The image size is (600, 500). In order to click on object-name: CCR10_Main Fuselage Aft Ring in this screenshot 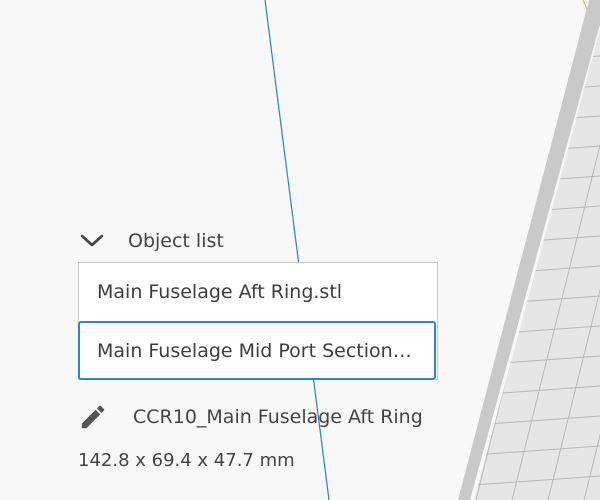, I will do `click(278, 417)`.